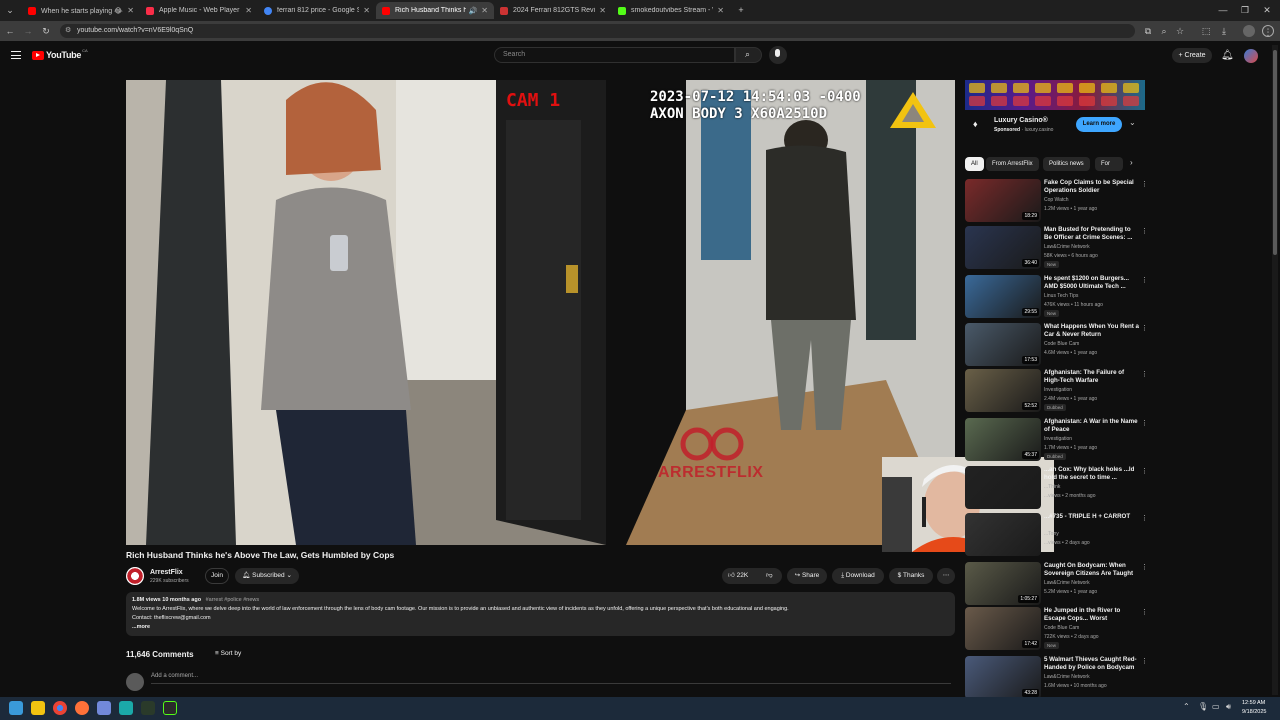 This screenshot has height=720, width=1280. I want to click on minimize-icon: —, so click(1223, 10).